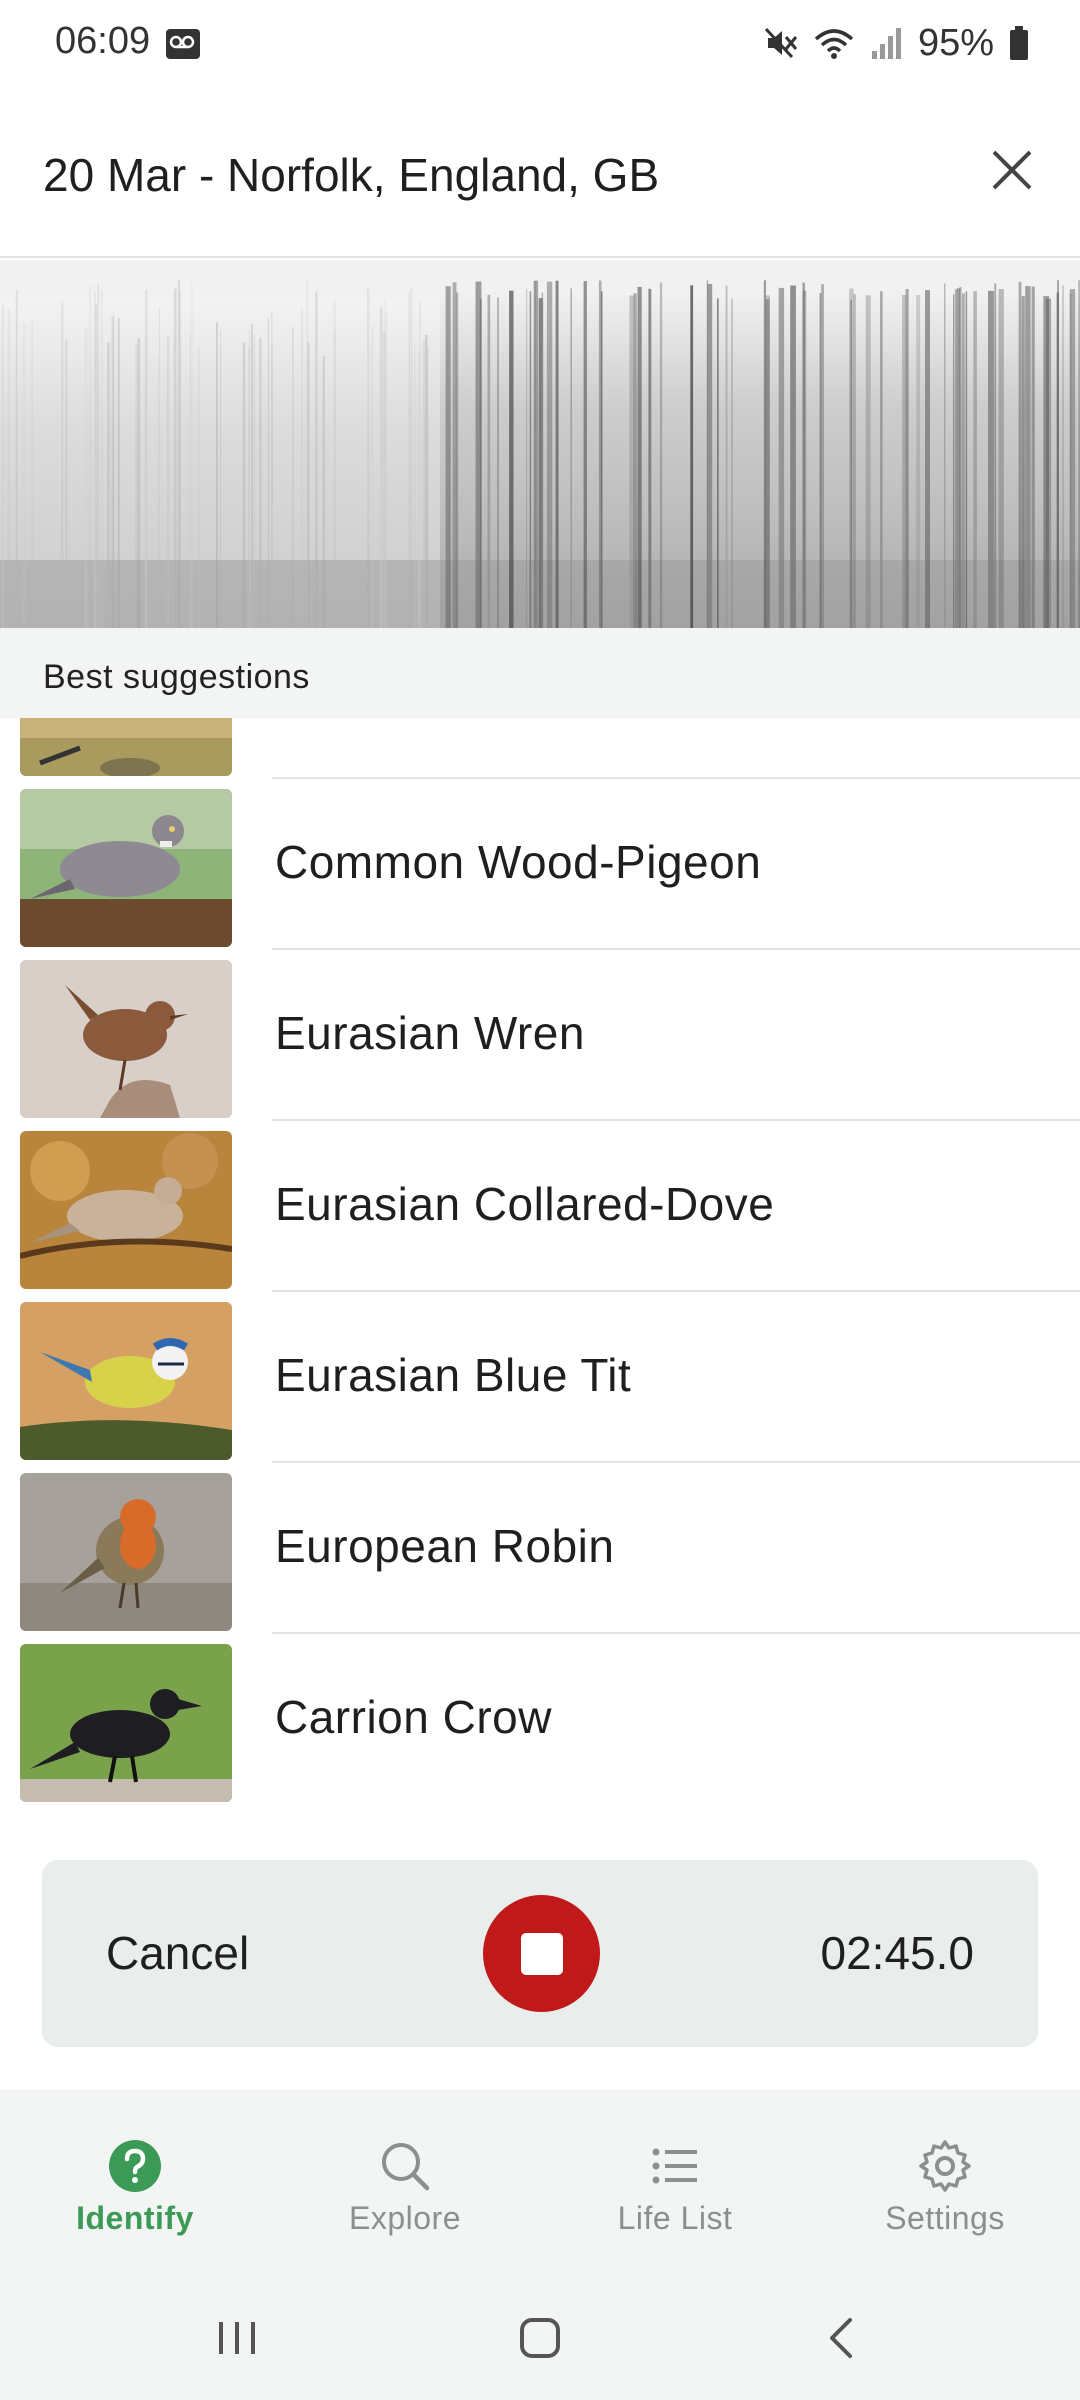  What do you see at coordinates (237, 2338) in the screenshot?
I see `recent-apps-icon` at bounding box center [237, 2338].